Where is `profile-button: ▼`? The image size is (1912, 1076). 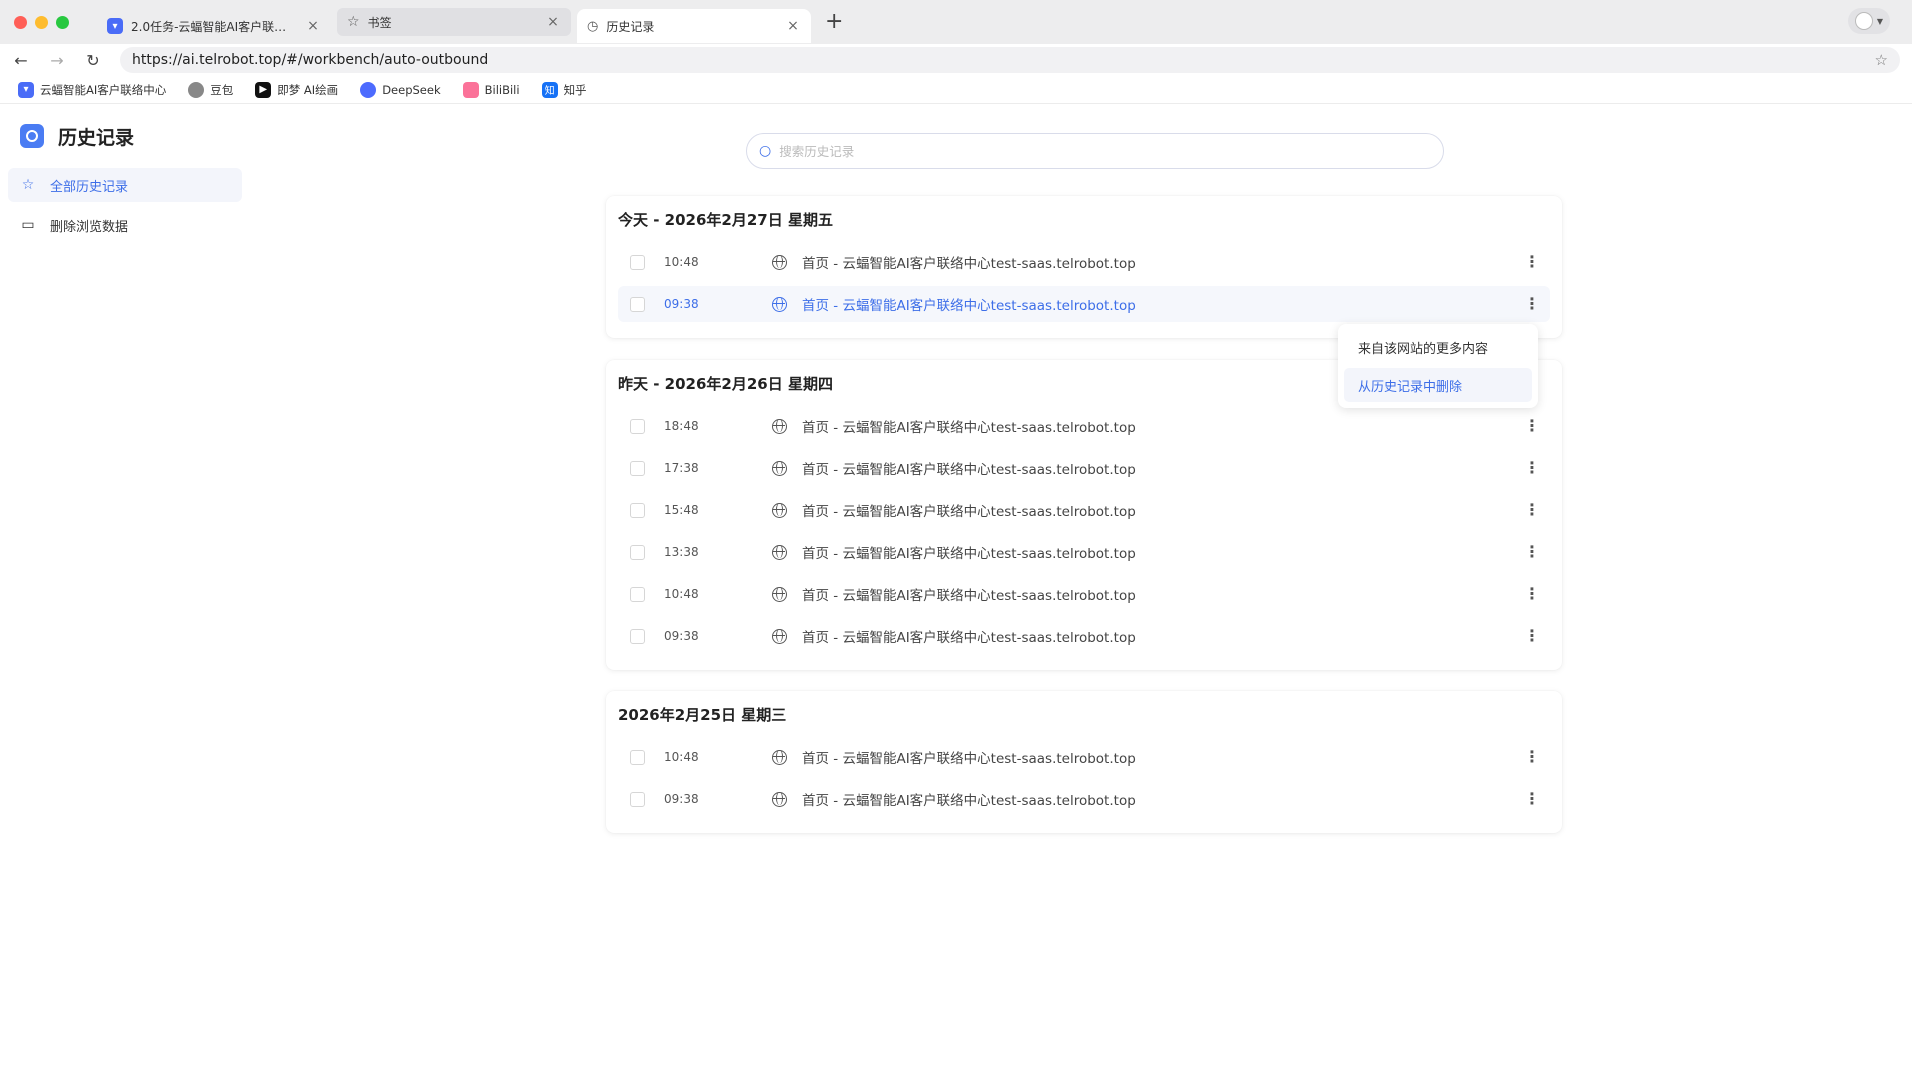 profile-button: ▼ is located at coordinates (1869, 21).